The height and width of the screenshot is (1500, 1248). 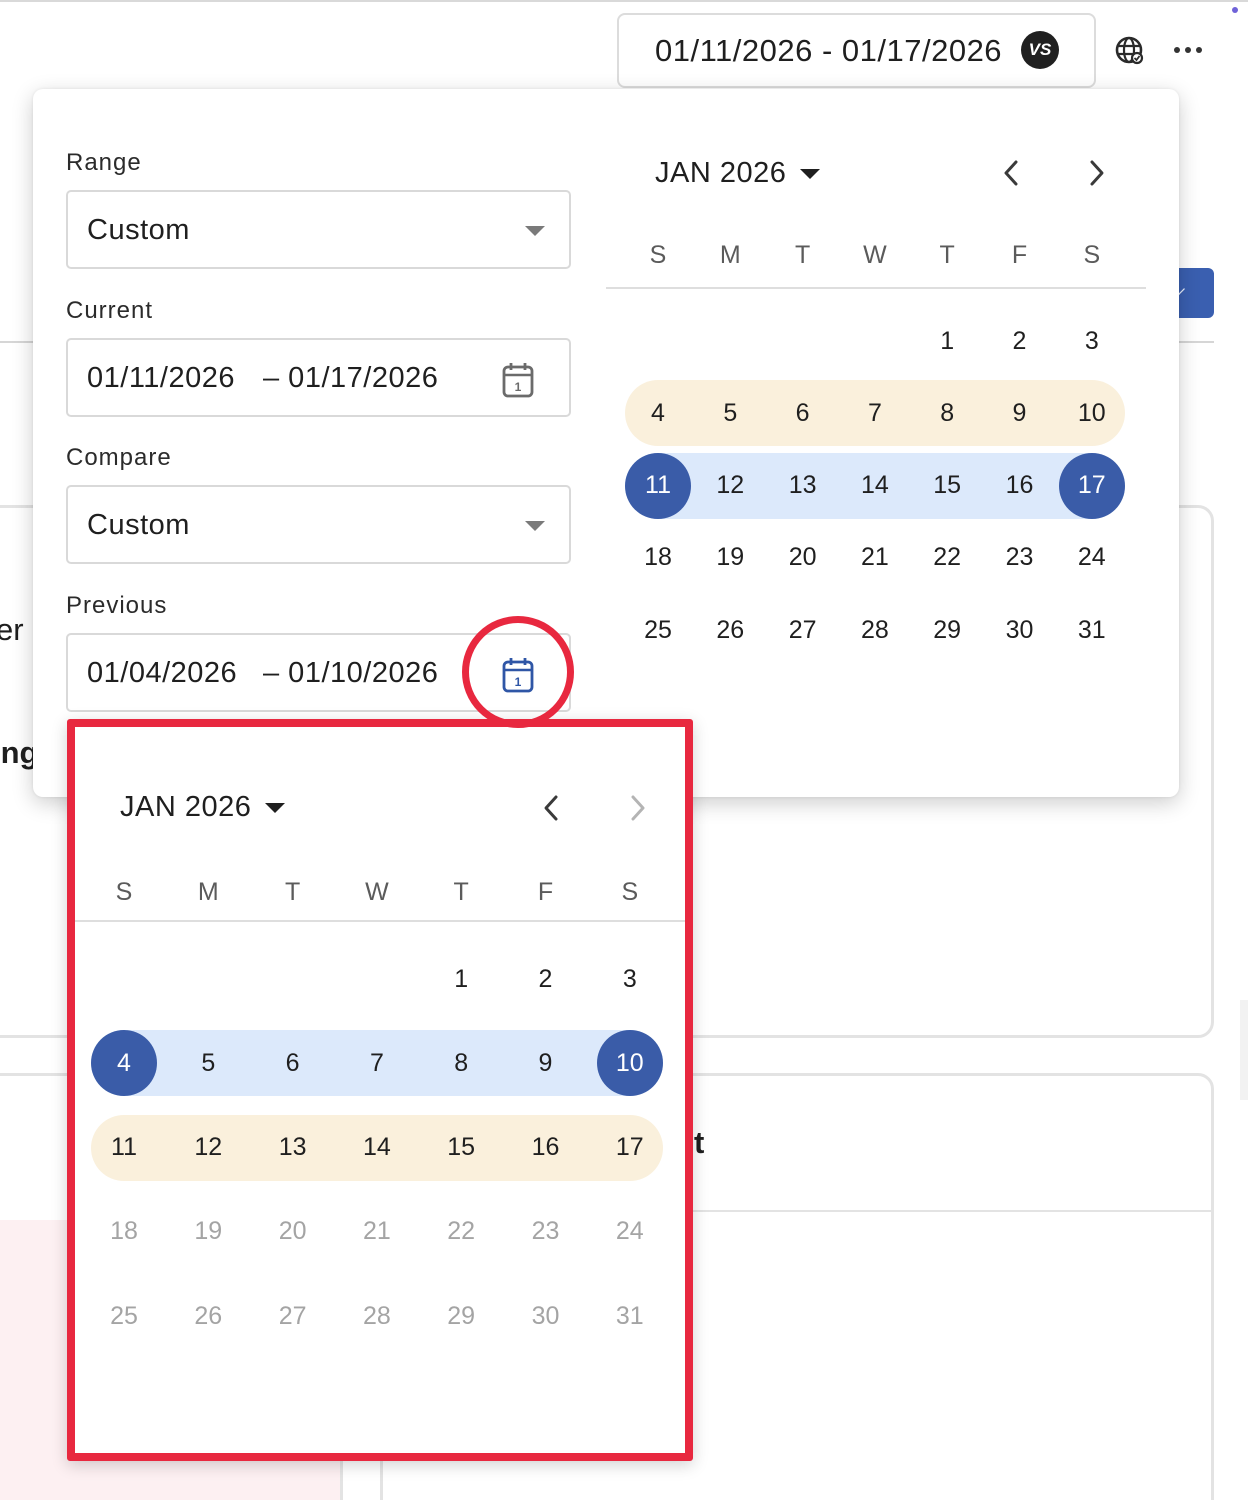 I want to click on compare-select-value: Custom, so click(x=138, y=525).